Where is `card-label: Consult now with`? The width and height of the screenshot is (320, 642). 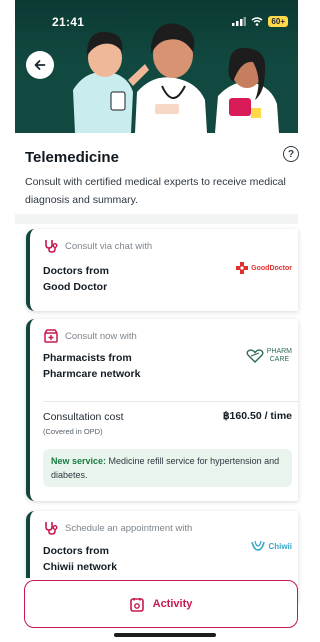
card-label: Consult now with is located at coordinates (101, 336).